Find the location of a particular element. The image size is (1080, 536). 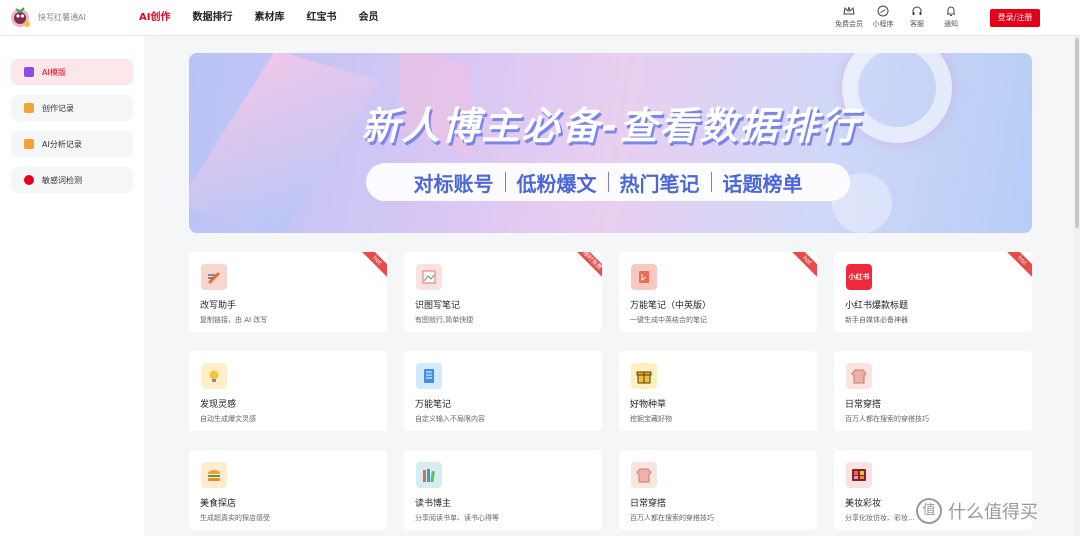

scrollbar-thumb is located at coordinates (1077, 133).